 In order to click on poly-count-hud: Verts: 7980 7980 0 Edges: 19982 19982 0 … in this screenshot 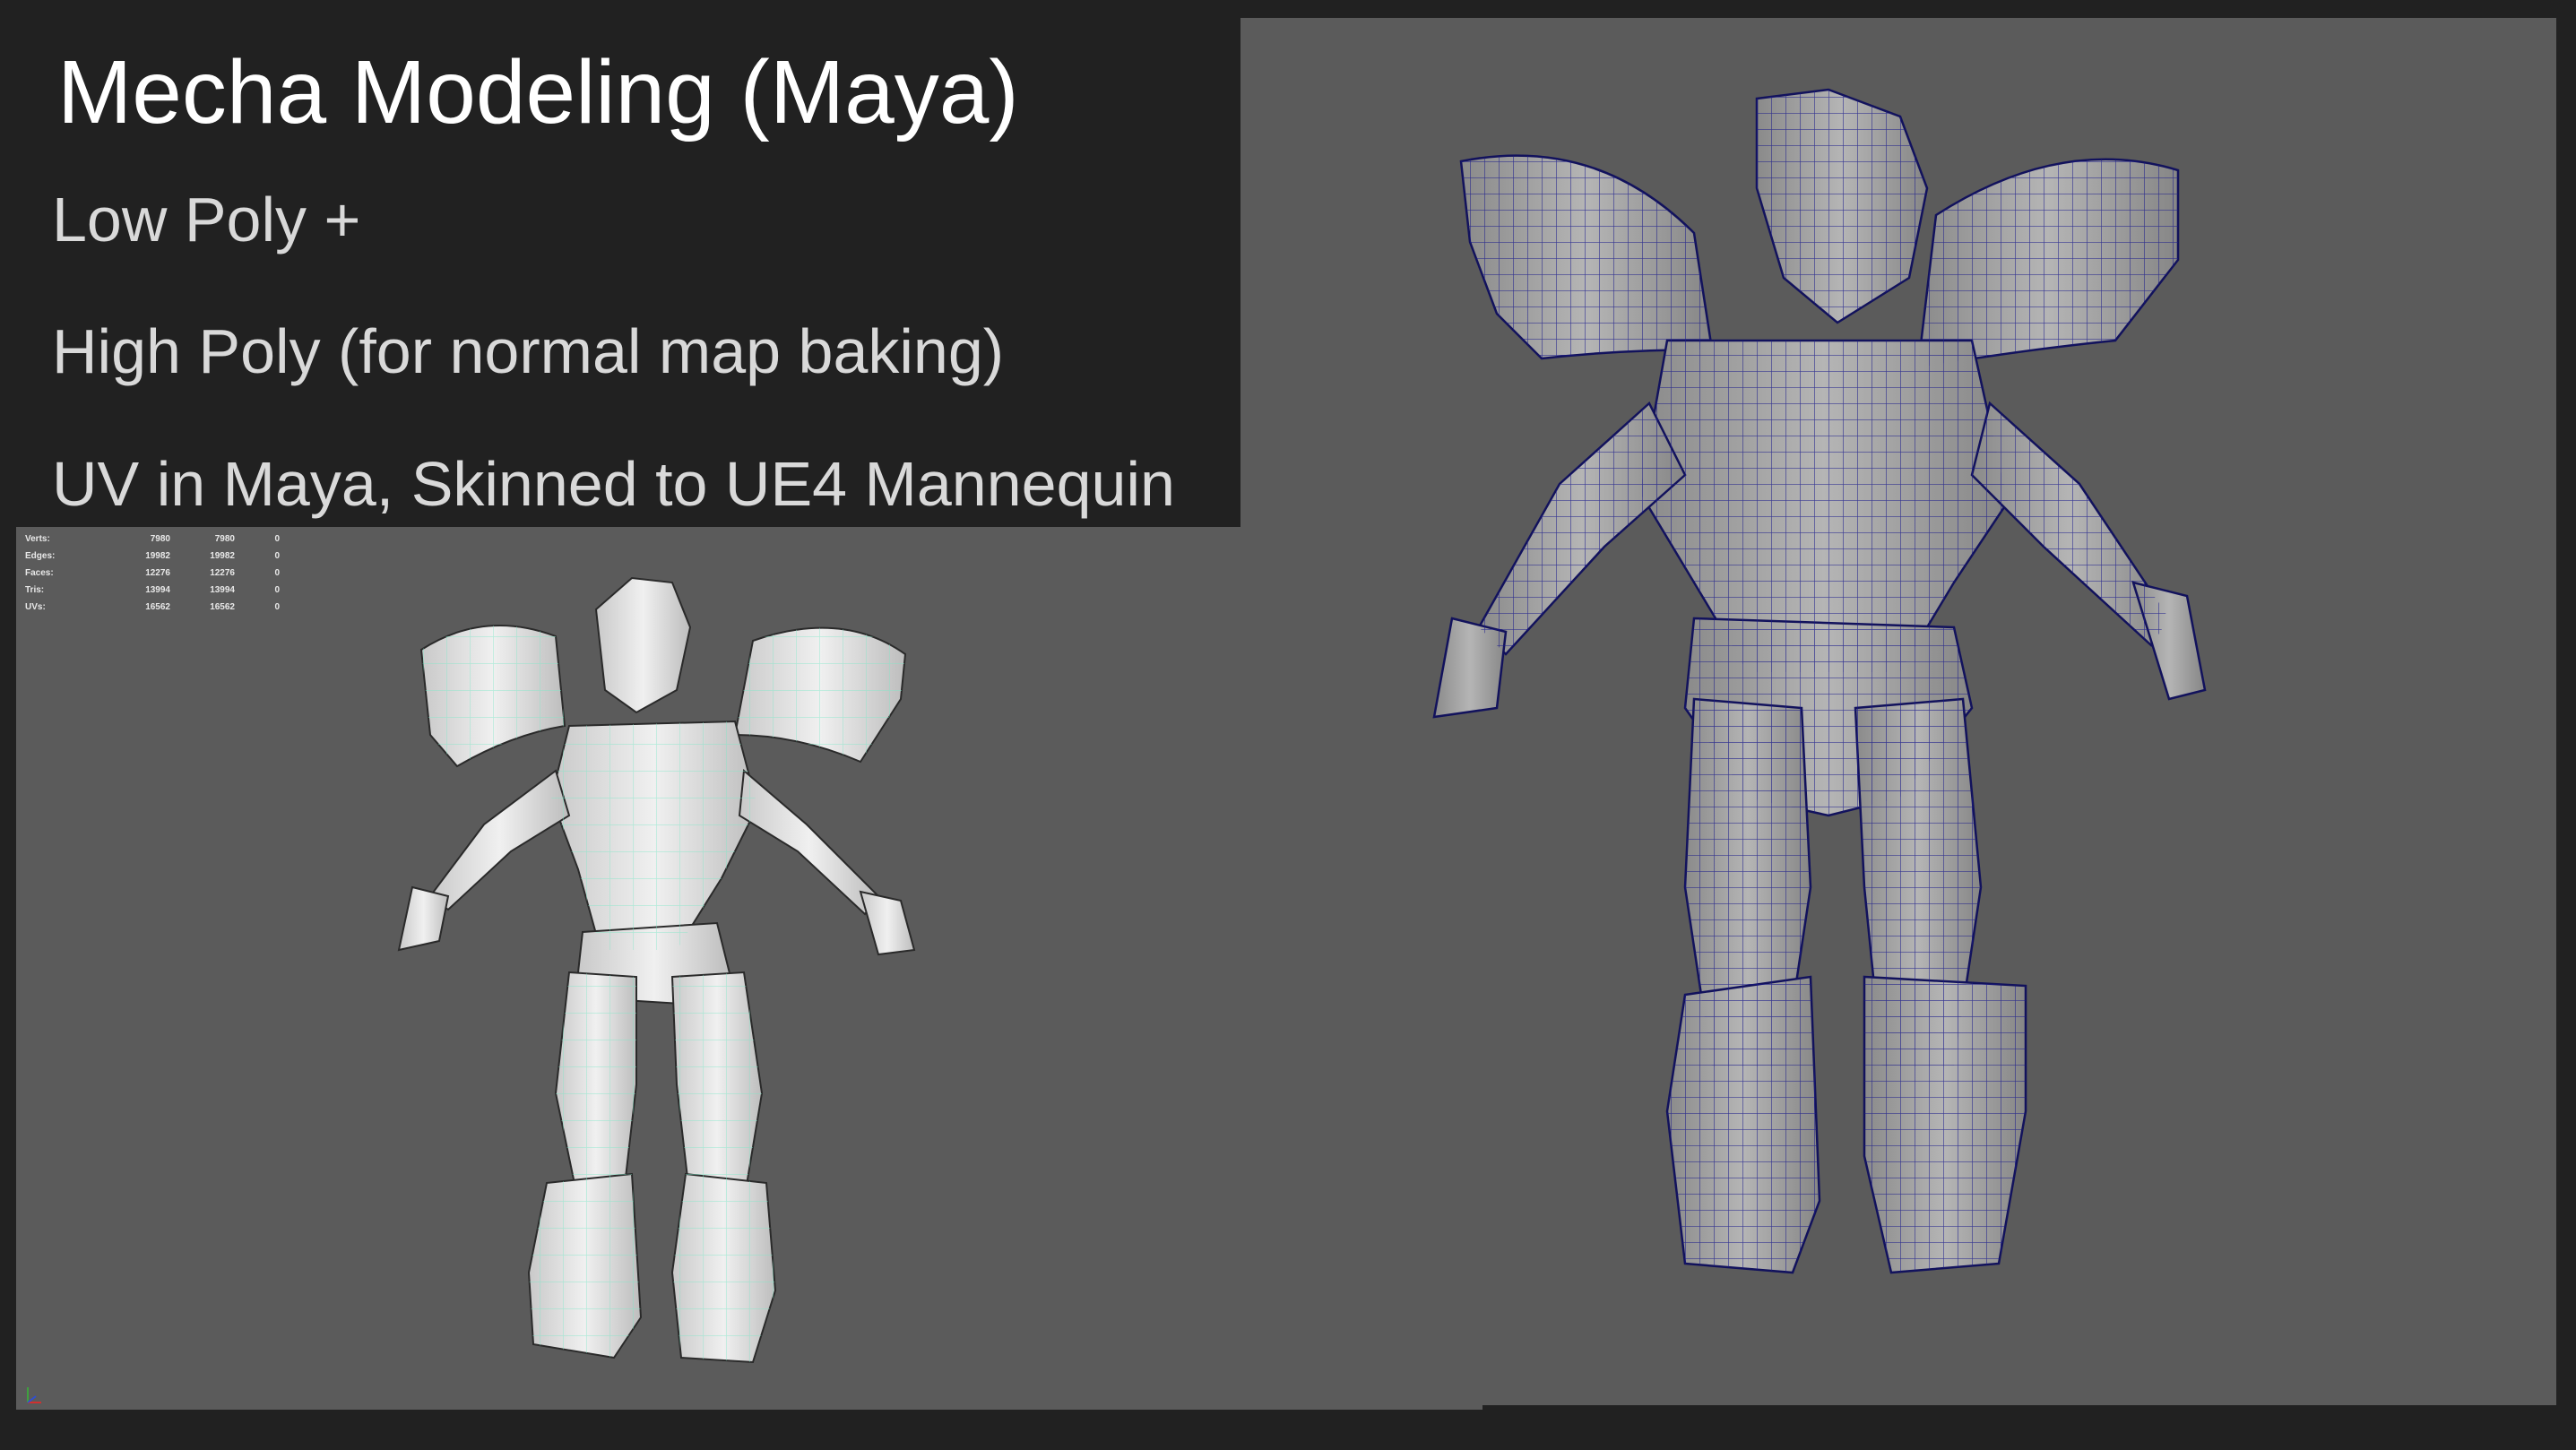, I will do `click(152, 573)`.